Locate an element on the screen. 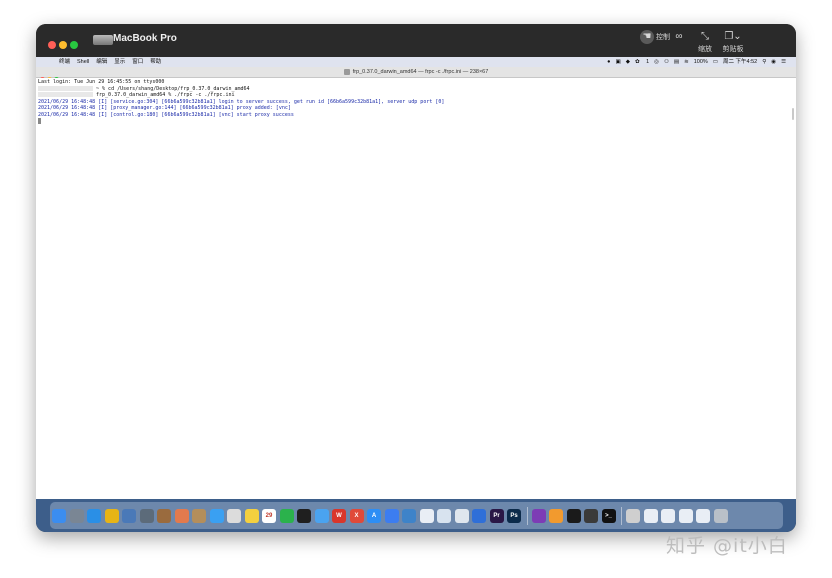  text-cursor is located at coordinates (39, 121).